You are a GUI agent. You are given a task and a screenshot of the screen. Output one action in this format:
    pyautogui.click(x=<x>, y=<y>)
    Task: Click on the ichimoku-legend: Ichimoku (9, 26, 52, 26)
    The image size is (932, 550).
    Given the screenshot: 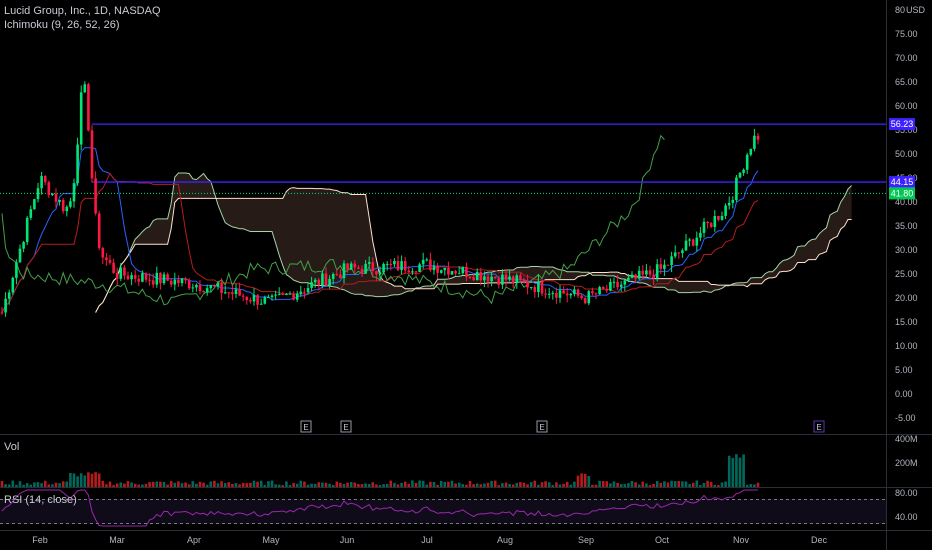 What is the action you would take?
    pyautogui.click(x=62, y=25)
    